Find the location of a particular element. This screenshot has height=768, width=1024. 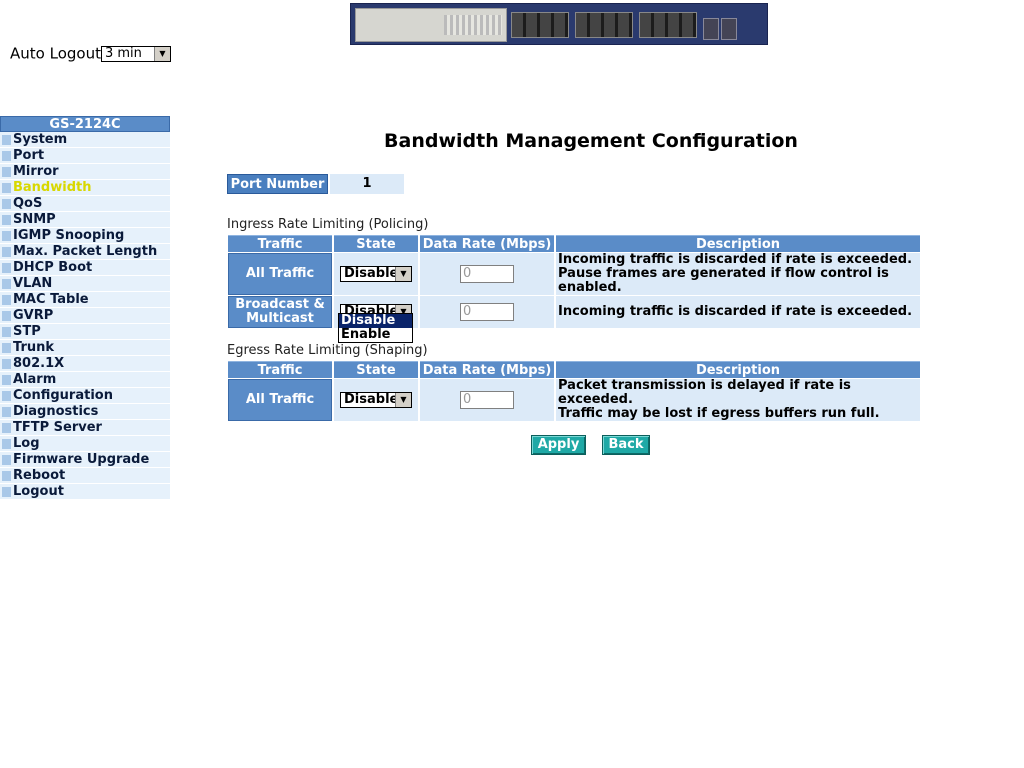

egress-all-state-select: Disable ▼ is located at coordinates (376, 400).